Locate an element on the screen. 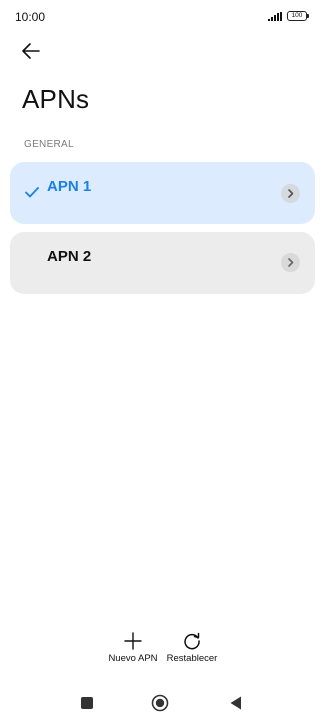 This screenshot has width=325, height=724. system-nav-bar is located at coordinates (162, 705).